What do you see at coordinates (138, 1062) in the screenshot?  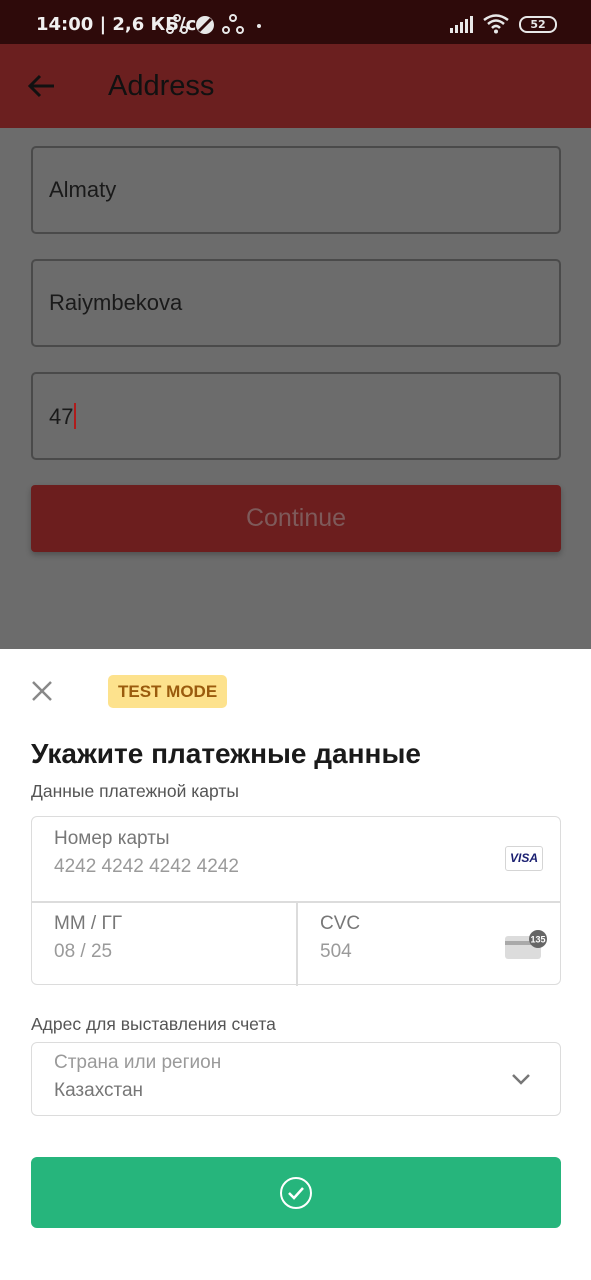 I see `country-label: Страна или регион` at bounding box center [138, 1062].